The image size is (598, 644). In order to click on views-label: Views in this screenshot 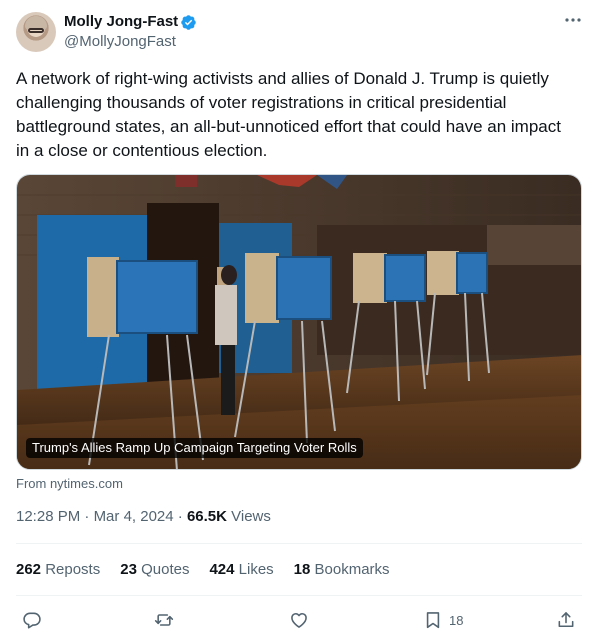, I will do `click(248, 516)`.